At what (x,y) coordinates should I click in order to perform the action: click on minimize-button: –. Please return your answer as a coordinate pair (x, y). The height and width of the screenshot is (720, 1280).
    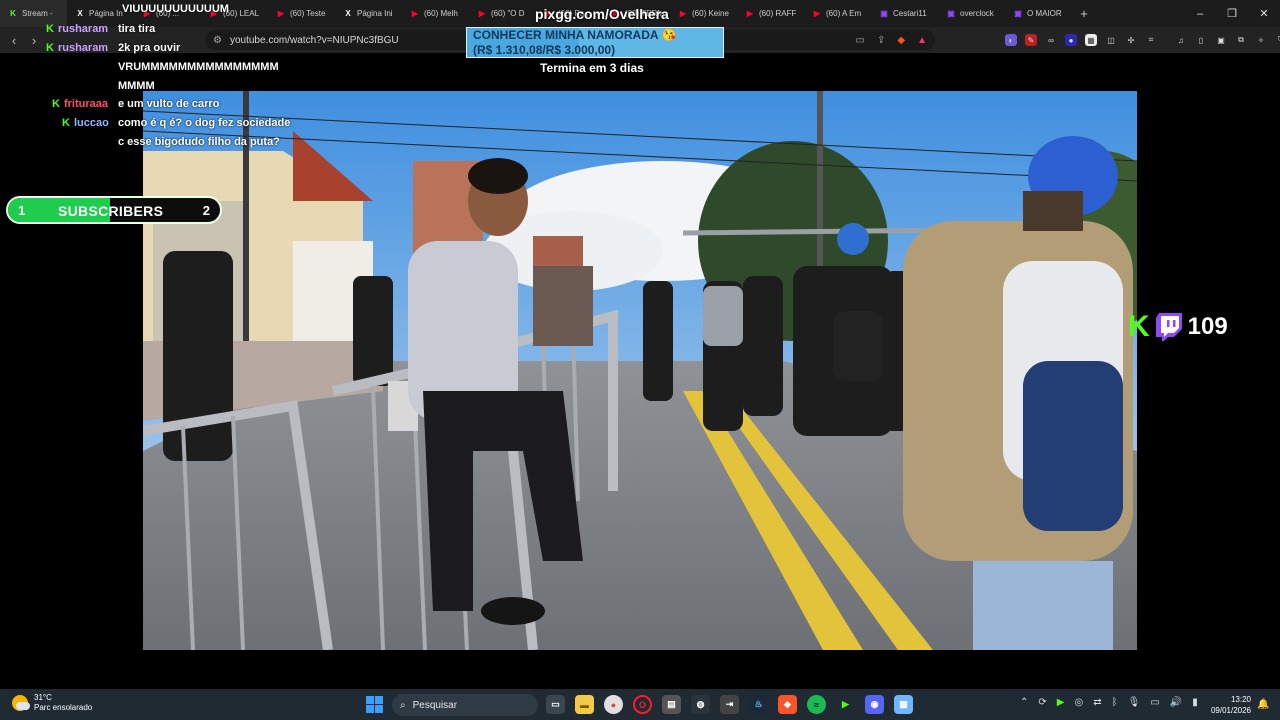
    Looking at the image, I should click on (1200, 13).